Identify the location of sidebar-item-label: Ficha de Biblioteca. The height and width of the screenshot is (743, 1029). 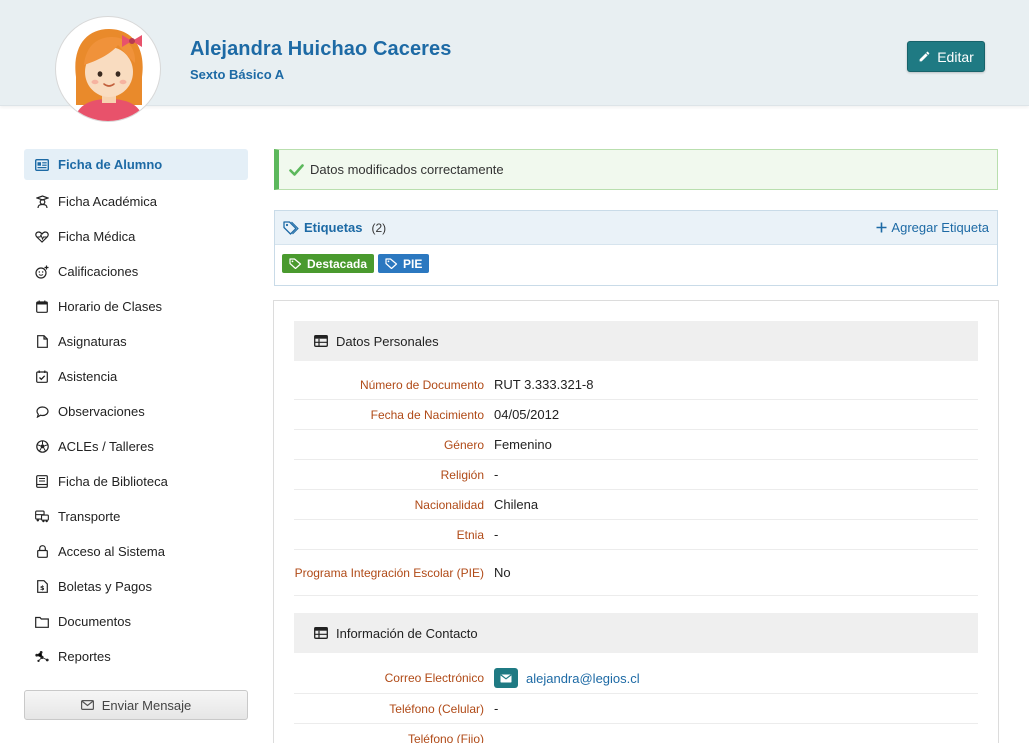
(113, 481).